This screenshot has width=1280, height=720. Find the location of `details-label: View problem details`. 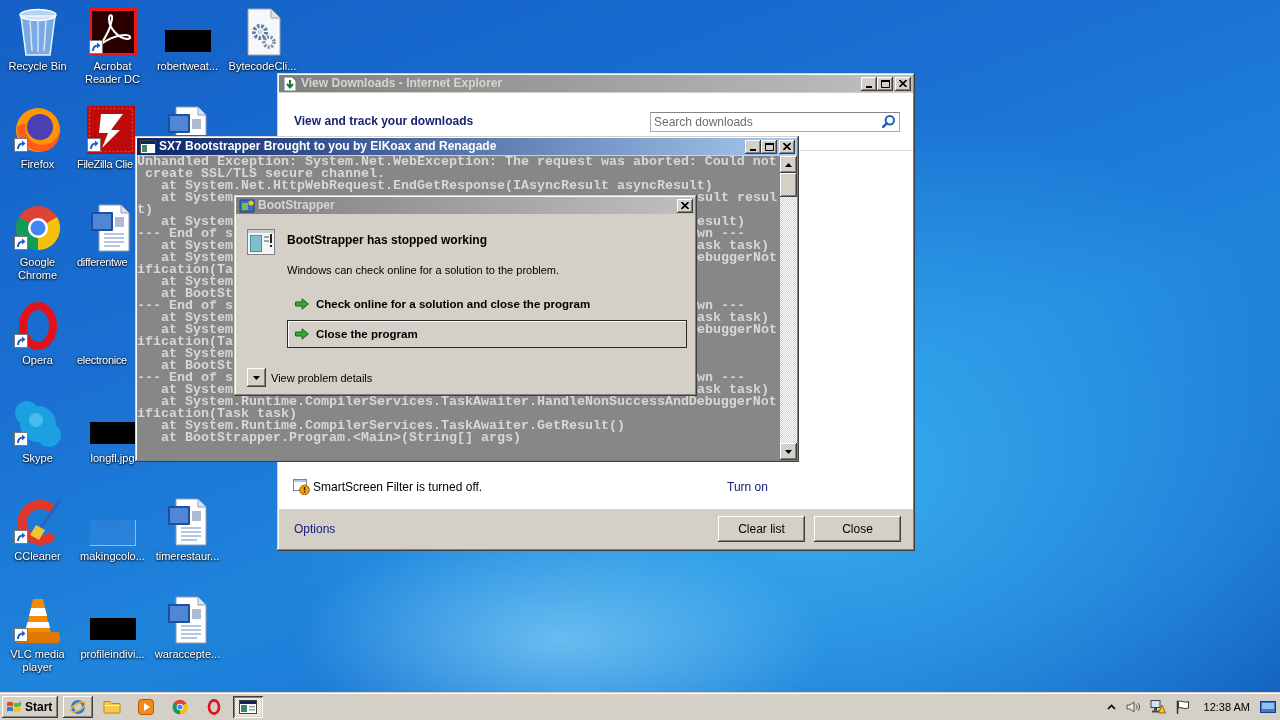

details-label: View problem details is located at coordinates (322, 377).